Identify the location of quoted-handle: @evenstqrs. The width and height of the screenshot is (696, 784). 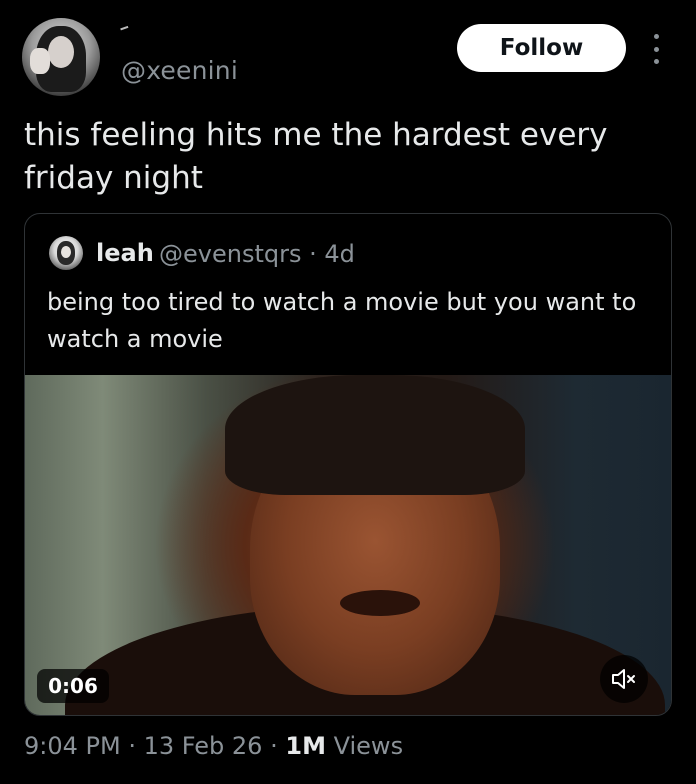
(230, 254).